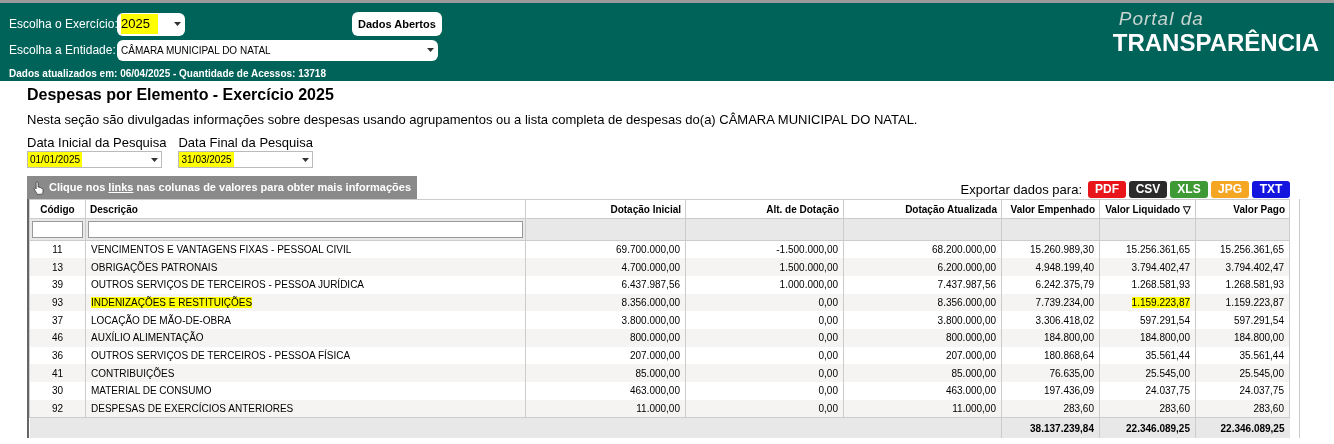 The height and width of the screenshot is (444, 1334). Describe the element at coordinates (808, 267) in the screenshot. I see `table-cell: 1.500.000,00` at that location.